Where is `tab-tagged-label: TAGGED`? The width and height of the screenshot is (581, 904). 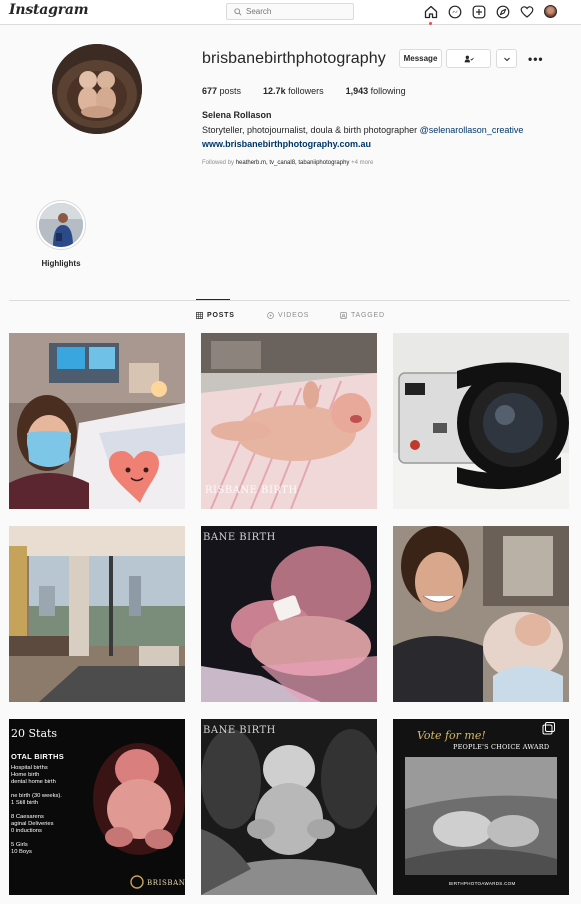 tab-tagged-label: TAGGED is located at coordinates (368, 315).